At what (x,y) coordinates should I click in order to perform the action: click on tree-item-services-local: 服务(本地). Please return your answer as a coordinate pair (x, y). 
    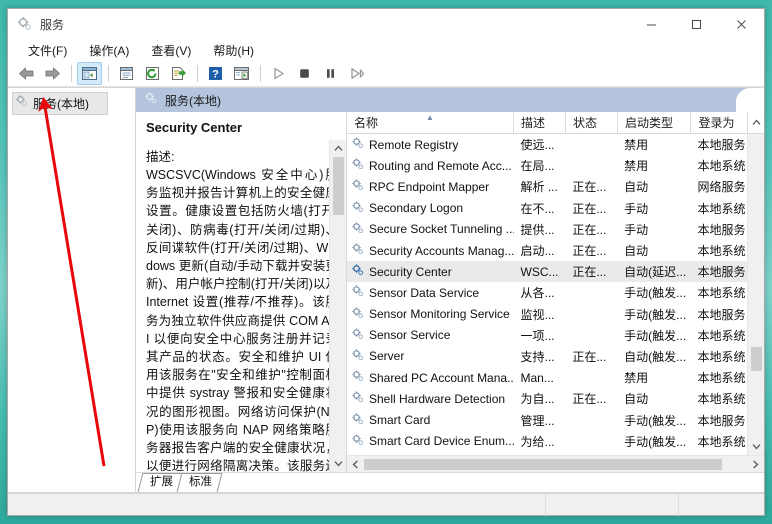
    Looking at the image, I should click on (60, 103).